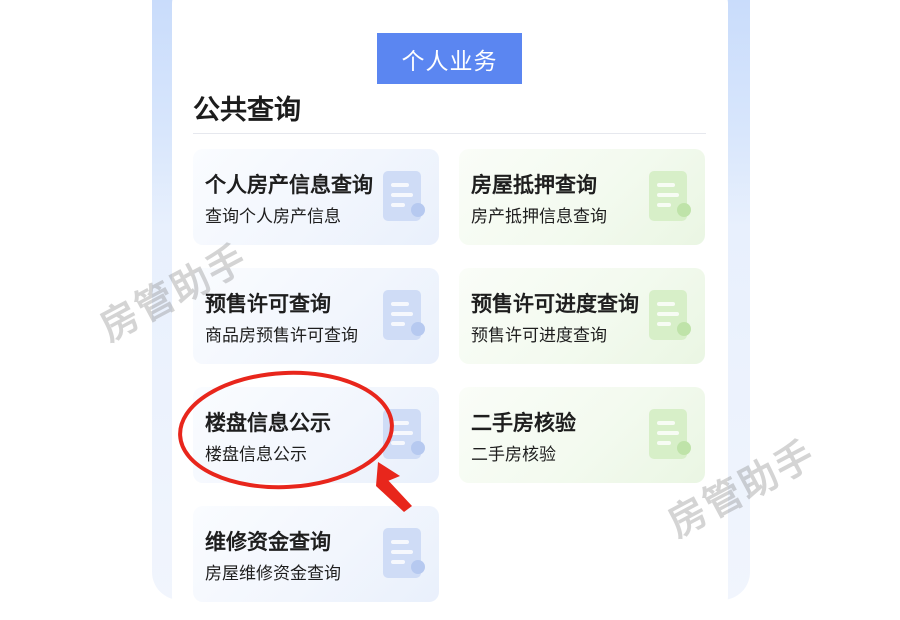 The image size is (900, 620). Describe the element at coordinates (394, 487) in the screenshot. I see `highlight-arrow-icon` at that location.